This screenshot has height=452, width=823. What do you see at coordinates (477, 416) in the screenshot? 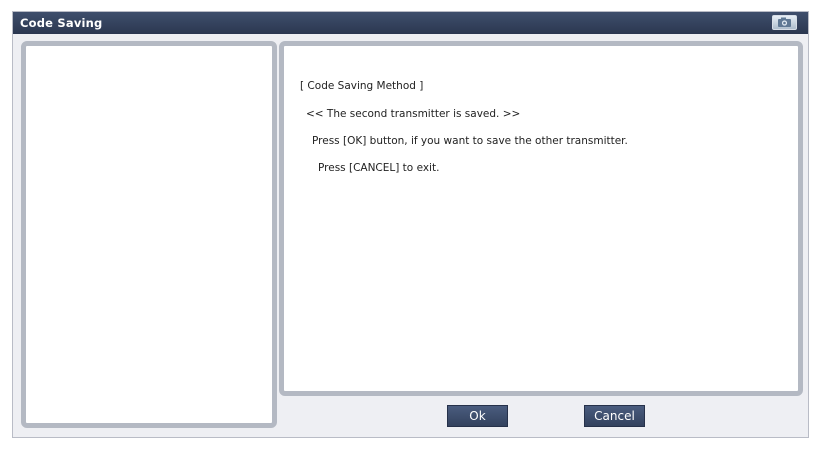
I see `ok-button: Ok` at bounding box center [477, 416].